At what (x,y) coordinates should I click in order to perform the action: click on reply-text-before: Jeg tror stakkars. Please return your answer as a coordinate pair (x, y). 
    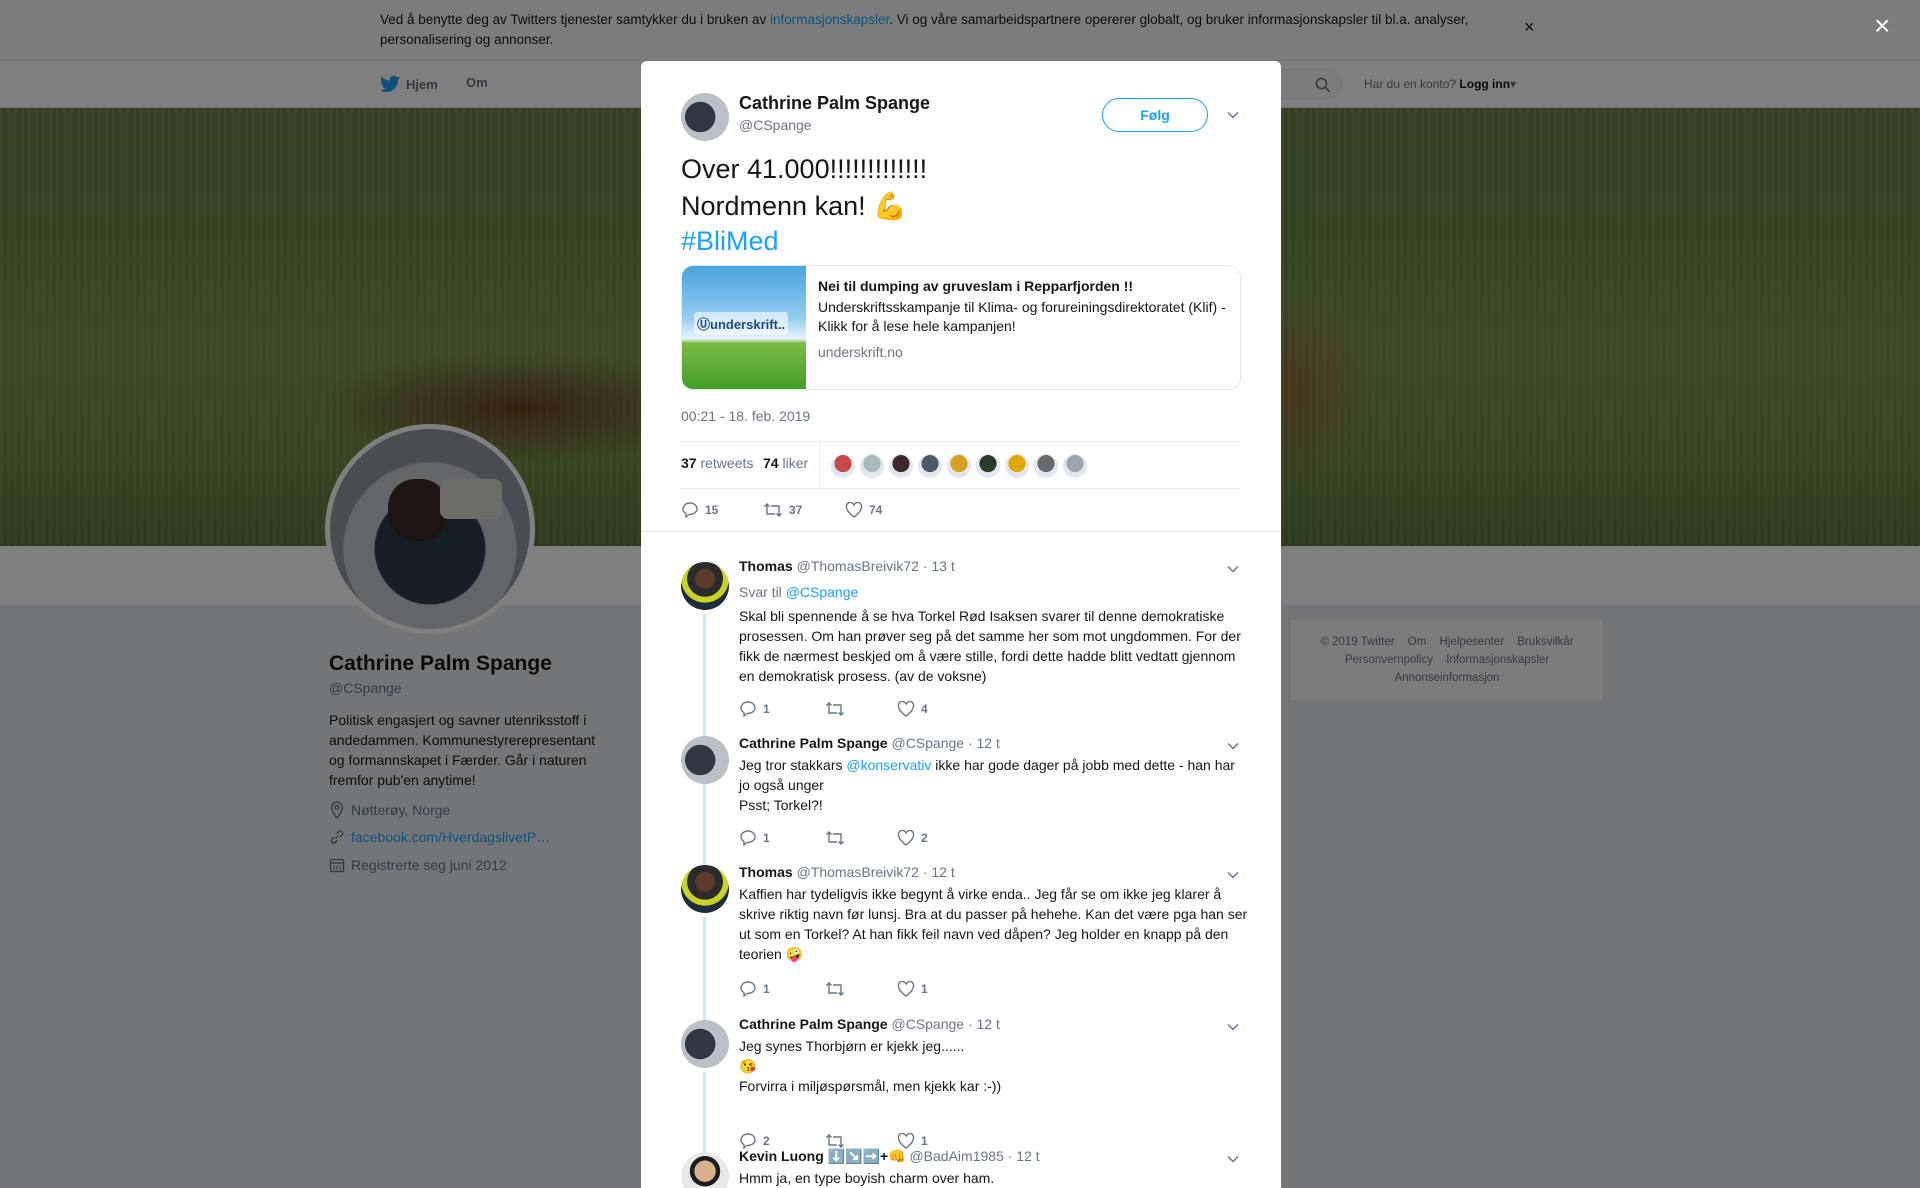
    Looking at the image, I should click on (793, 765).